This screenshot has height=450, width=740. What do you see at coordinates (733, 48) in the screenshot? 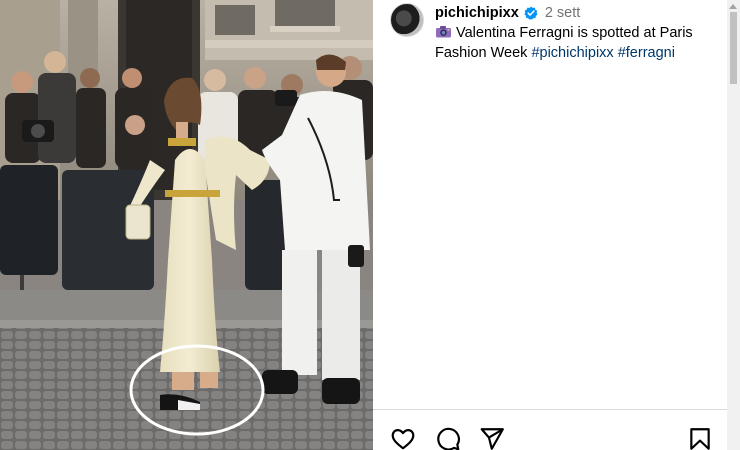
I see `scrollbar-thumb` at bounding box center [733, 48].